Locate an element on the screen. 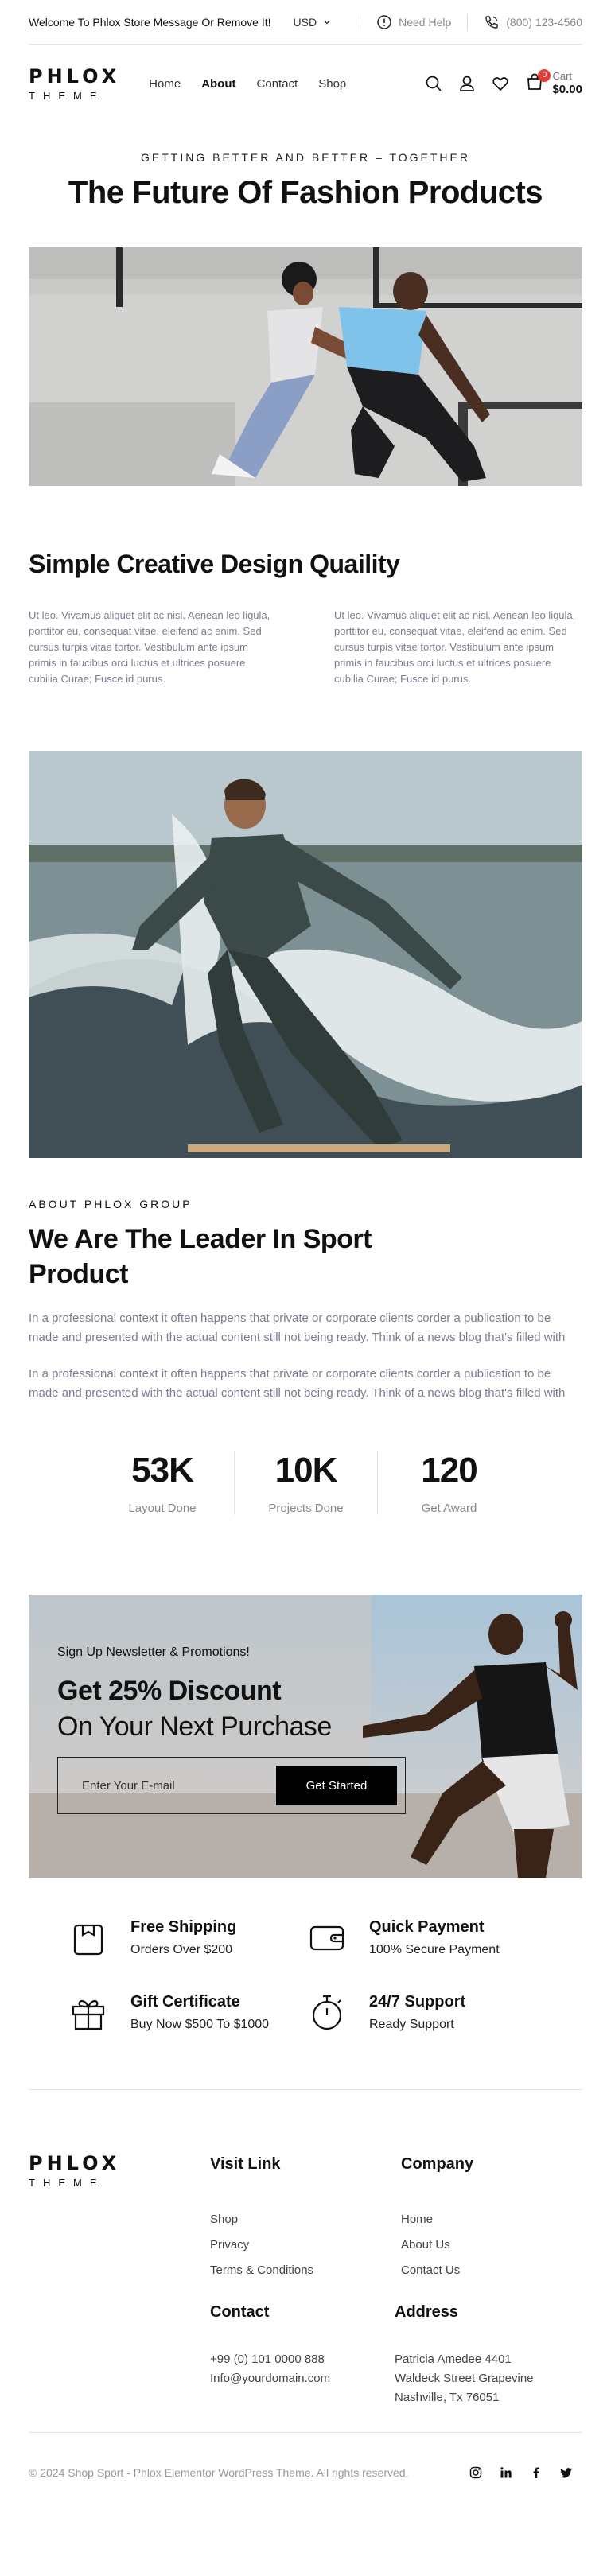  cart-button: 0 Cart $0.00 is located at coordinates (553, 82).